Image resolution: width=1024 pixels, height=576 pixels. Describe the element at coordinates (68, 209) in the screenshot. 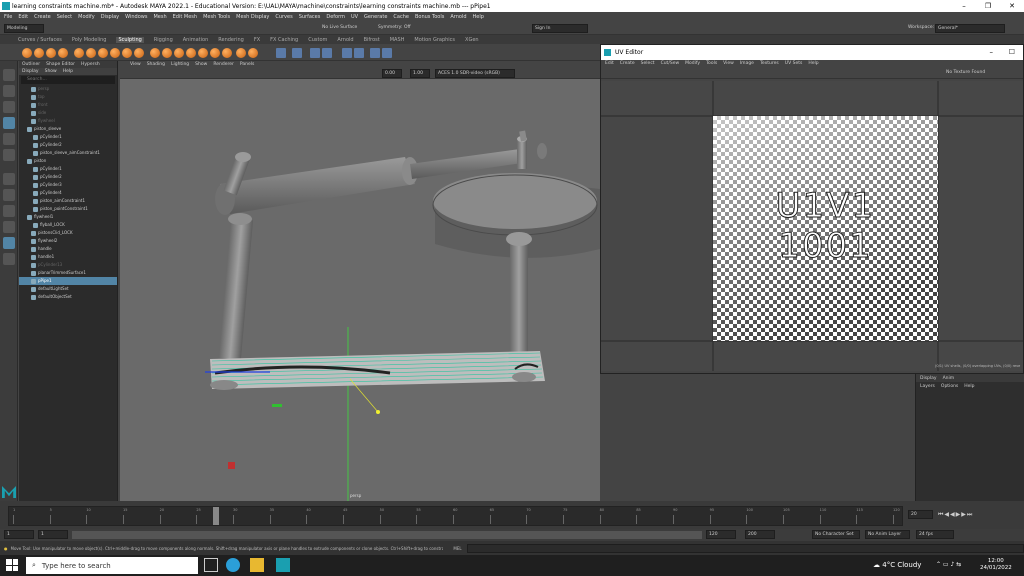

I see `outliner-item: piston_pointConstraint1` at that location.